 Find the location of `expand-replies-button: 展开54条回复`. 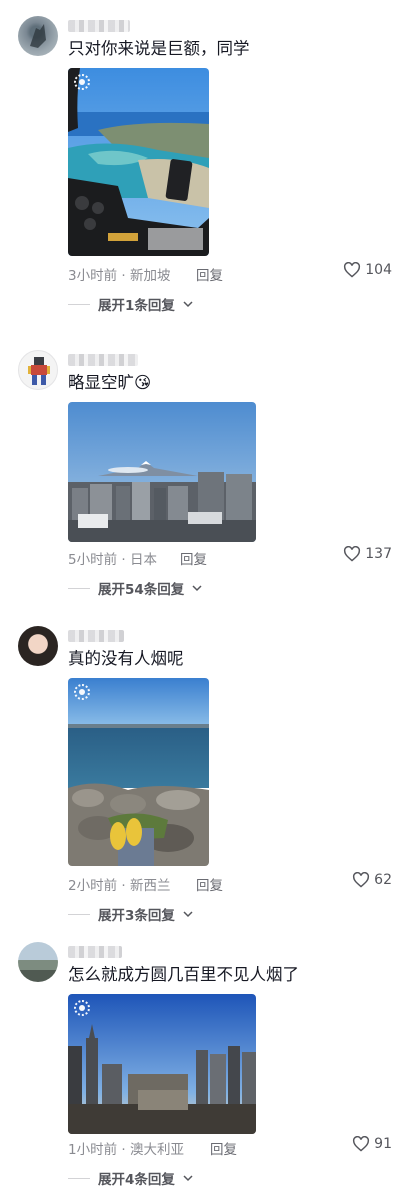

expand-replies-button: 展开54条回复 is located at coordinates (135, 588).